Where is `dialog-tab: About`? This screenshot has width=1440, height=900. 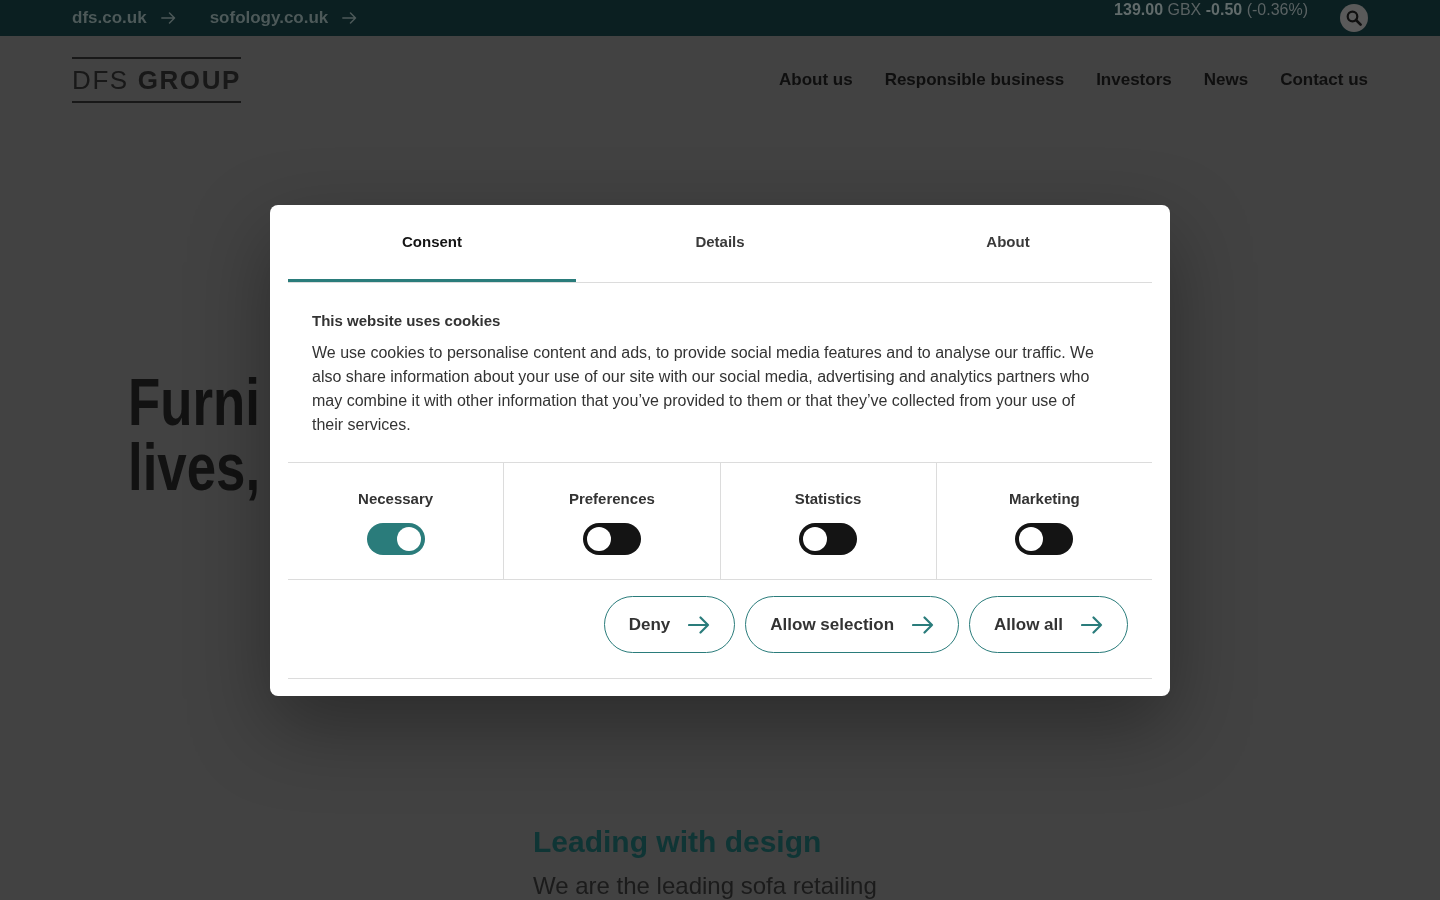 dialog-tab: About is located at coordinates (1008, 243).